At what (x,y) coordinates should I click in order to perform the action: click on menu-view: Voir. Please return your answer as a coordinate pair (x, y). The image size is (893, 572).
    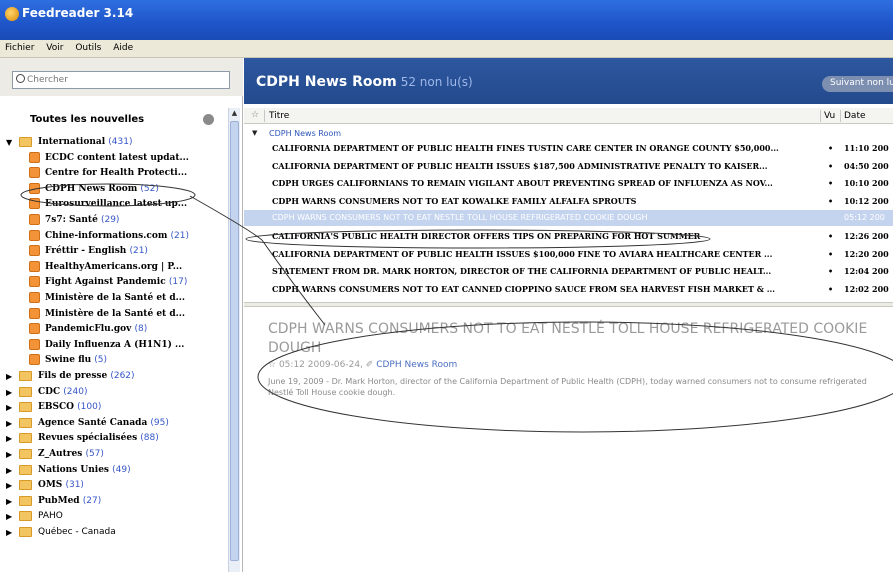
    Looking at the image, I should click on (54, 46).